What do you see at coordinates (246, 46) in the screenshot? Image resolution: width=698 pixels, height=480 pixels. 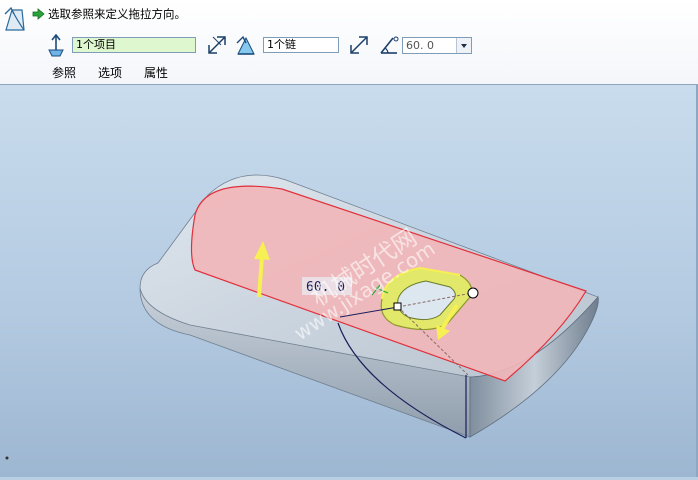 I see `draft-hinge-icon` at bounding box center [246, 46].